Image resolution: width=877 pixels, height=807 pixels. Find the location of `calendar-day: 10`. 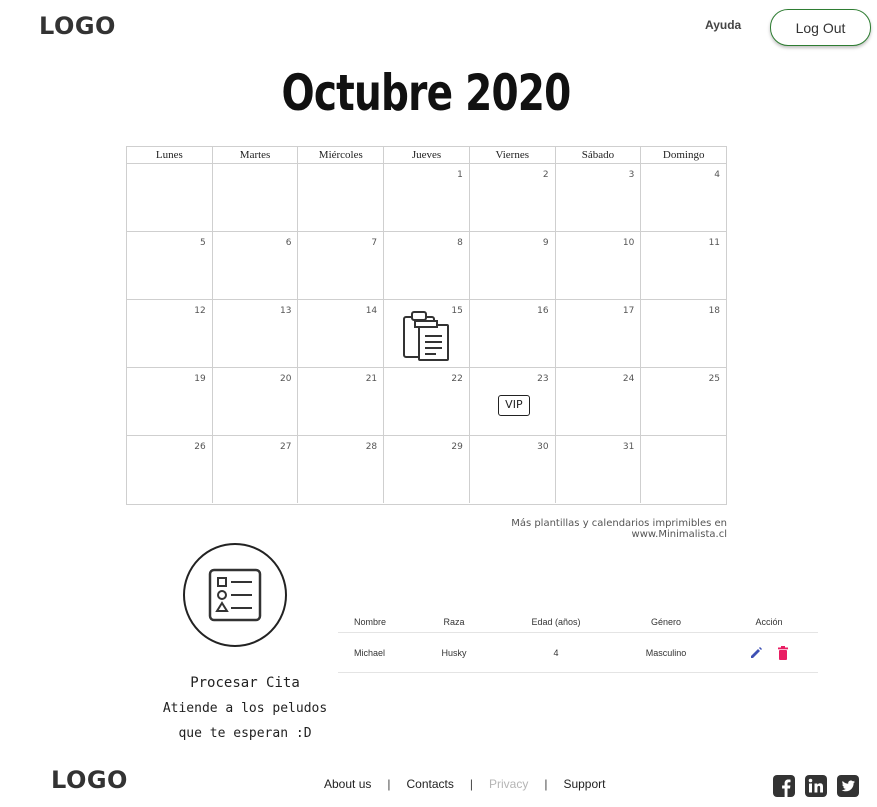

calendar-day: 10 is located at coordinates (599, 265).